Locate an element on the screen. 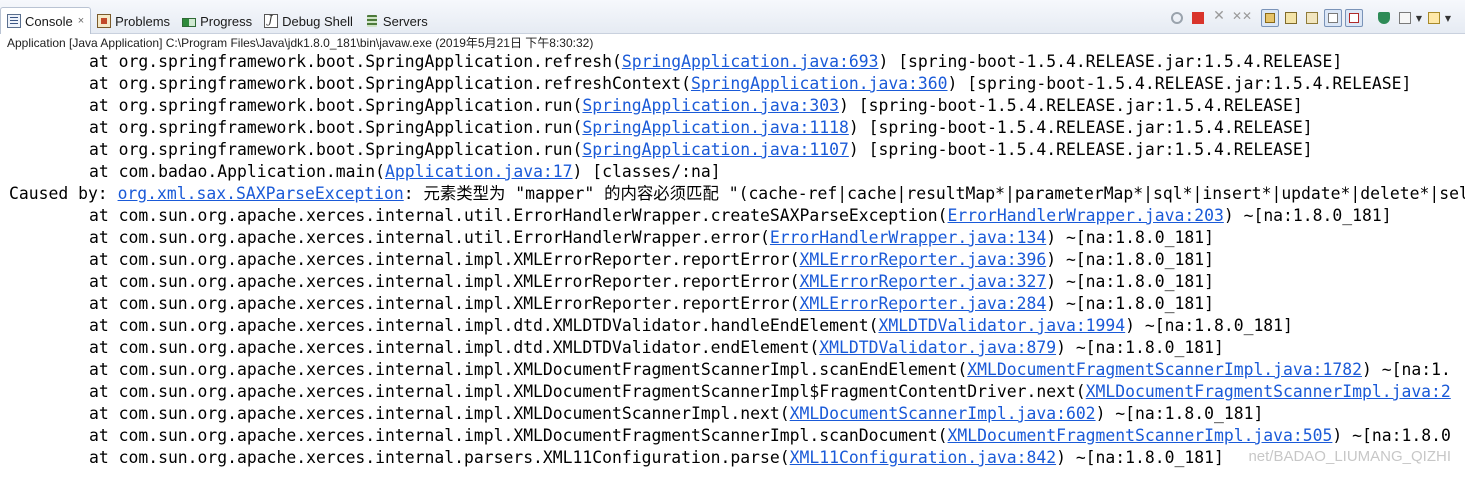 The image size is (1465, 478). word-wrap-button is located at coordinates (1312, 18).